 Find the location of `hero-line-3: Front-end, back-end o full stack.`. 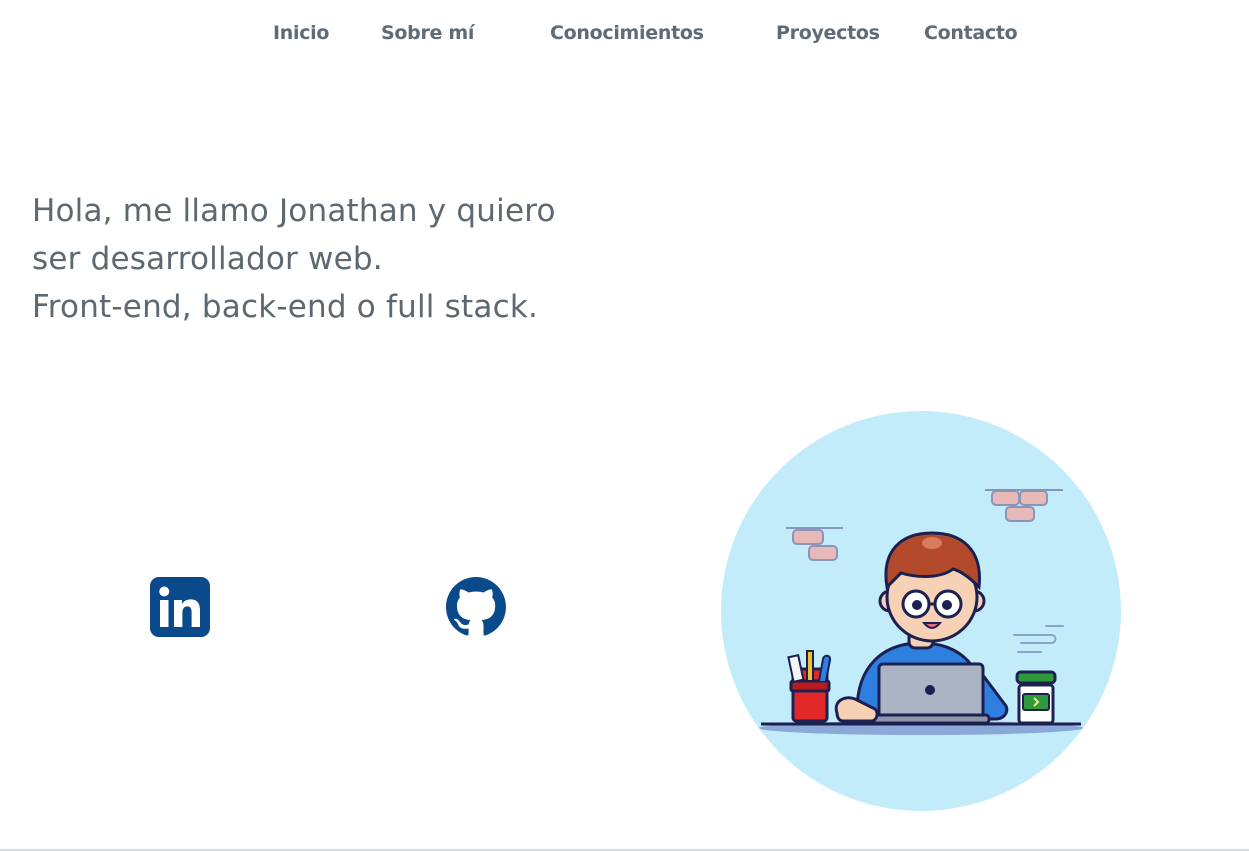

hero-line-3: Front-end, back-end o full stack. is located at coordinates (285, 307).